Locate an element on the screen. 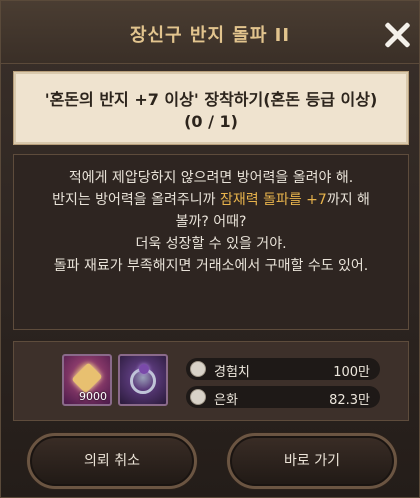 The width and height of the screenshot is (420, 498). ring-gem-icon is located at coordinates (144, 369).